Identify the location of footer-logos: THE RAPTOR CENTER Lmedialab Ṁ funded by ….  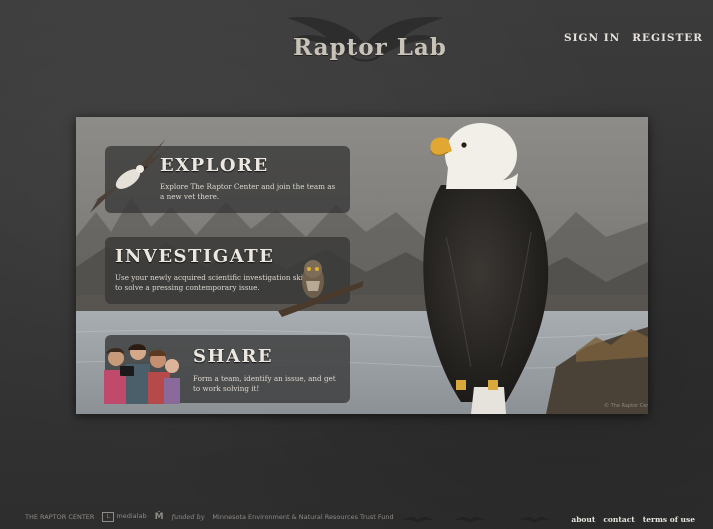
(209, 517).